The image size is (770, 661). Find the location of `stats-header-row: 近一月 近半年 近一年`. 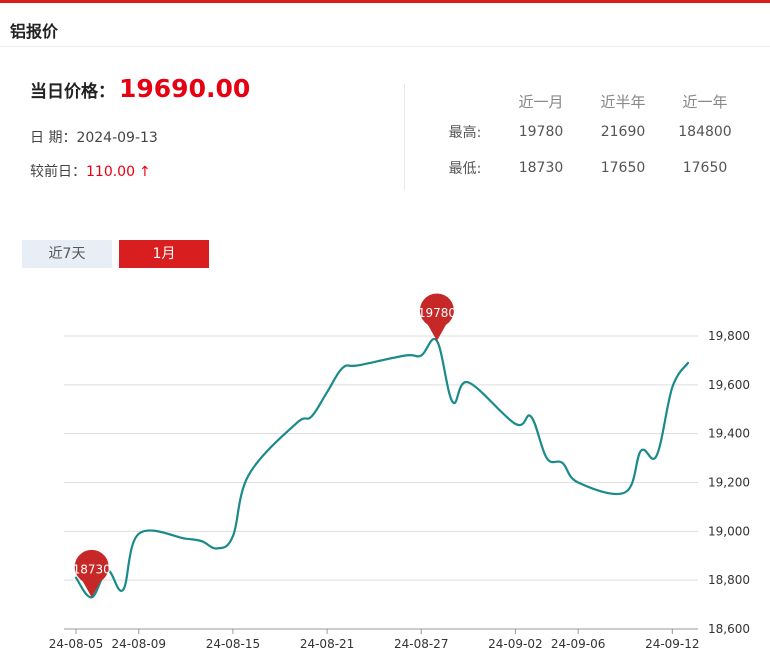

stats-header-row: 近一月 近半年 近一年 is located at coordinates (590, 101).